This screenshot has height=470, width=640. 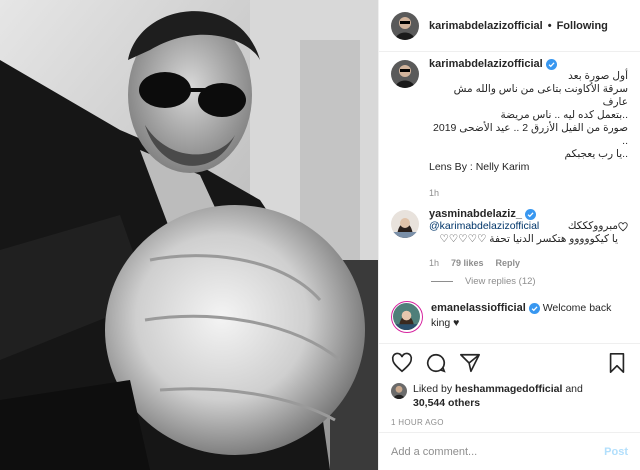 I want to click on header-username: karimabdelazizofficial, so click(x=486, y=26).